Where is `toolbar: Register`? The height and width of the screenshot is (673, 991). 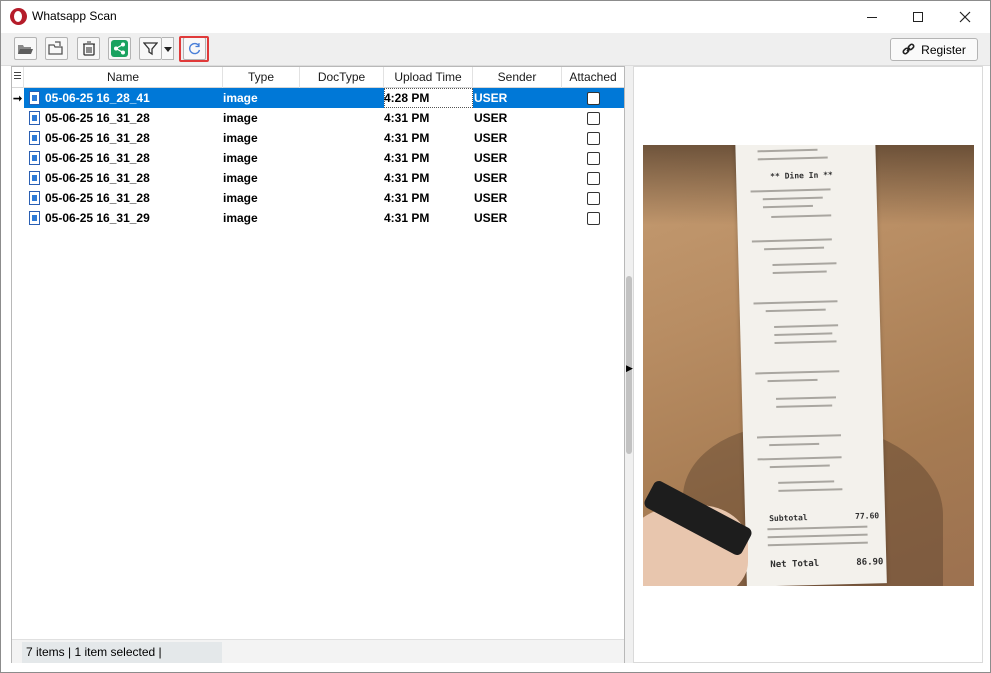
toolbar: Register is located at coordinates (495, 49).